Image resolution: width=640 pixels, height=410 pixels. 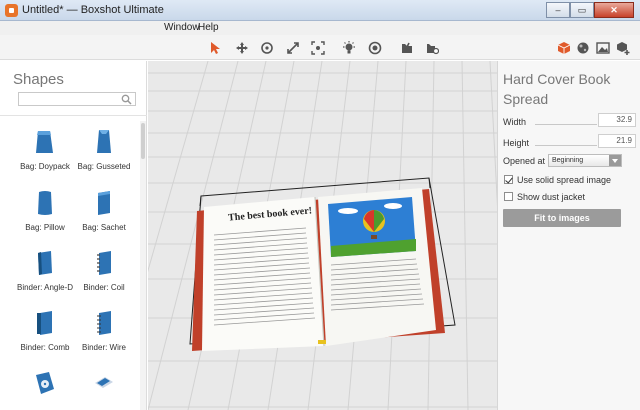 I want to click on shape-label: Bag: Doypack, so click(x=45, y=166).